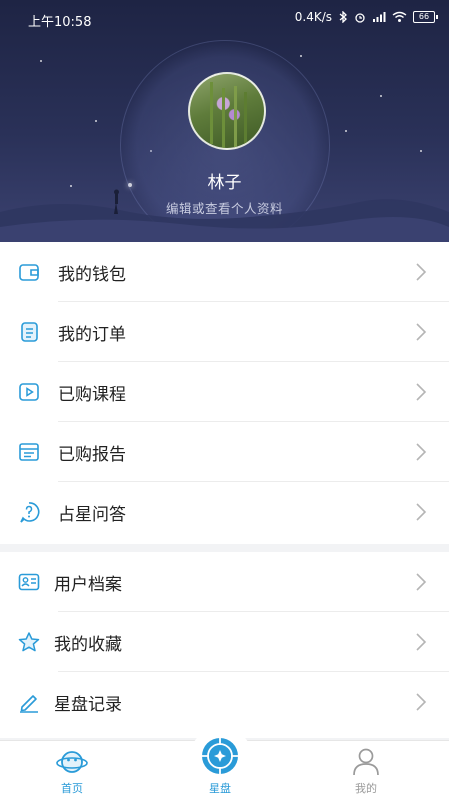 The height and width of the screenshot is (800, 449). Describe the element at coordinates (399, 16) in the screenshot. I see `wifi-icon` at that location.